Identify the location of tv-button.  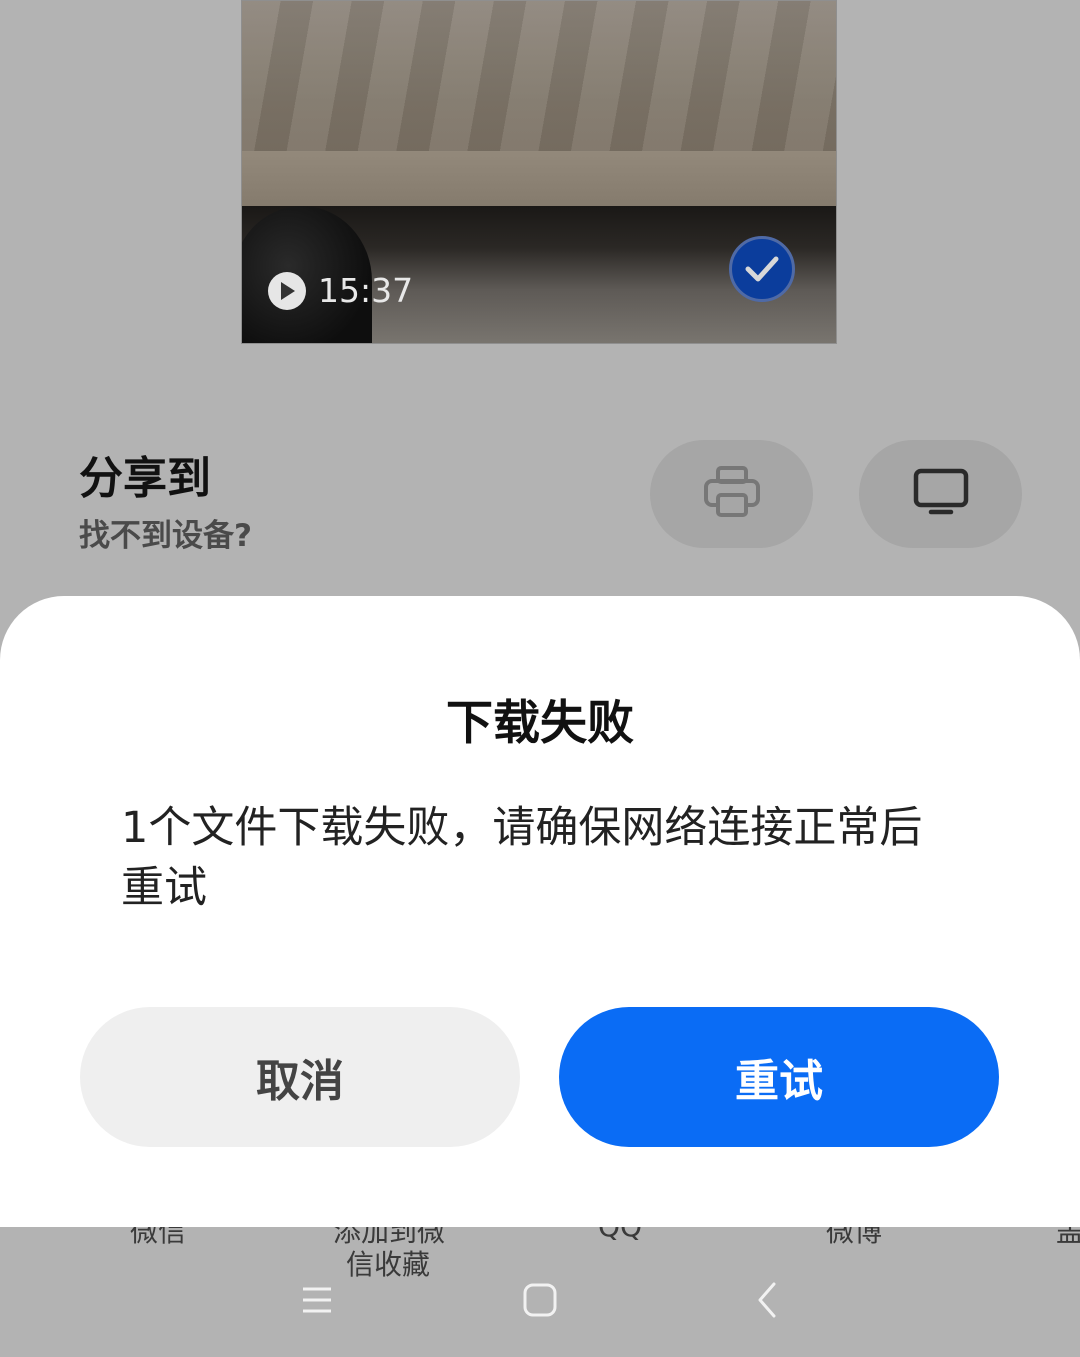
(940, 494).